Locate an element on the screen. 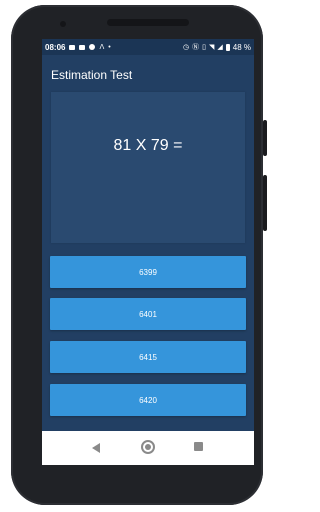 The image size is (320, 512). battery-icon is located at coordinates (227, 47).